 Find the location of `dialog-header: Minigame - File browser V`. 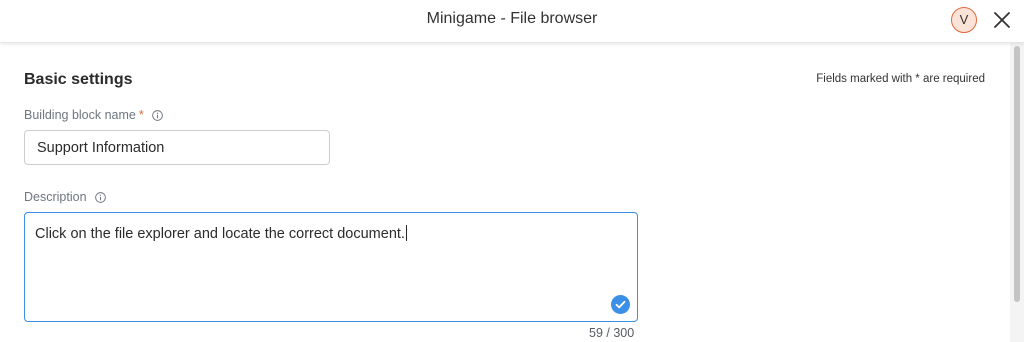

dialog-header: Minigame - File browser V is located at coordinates (512, 21).